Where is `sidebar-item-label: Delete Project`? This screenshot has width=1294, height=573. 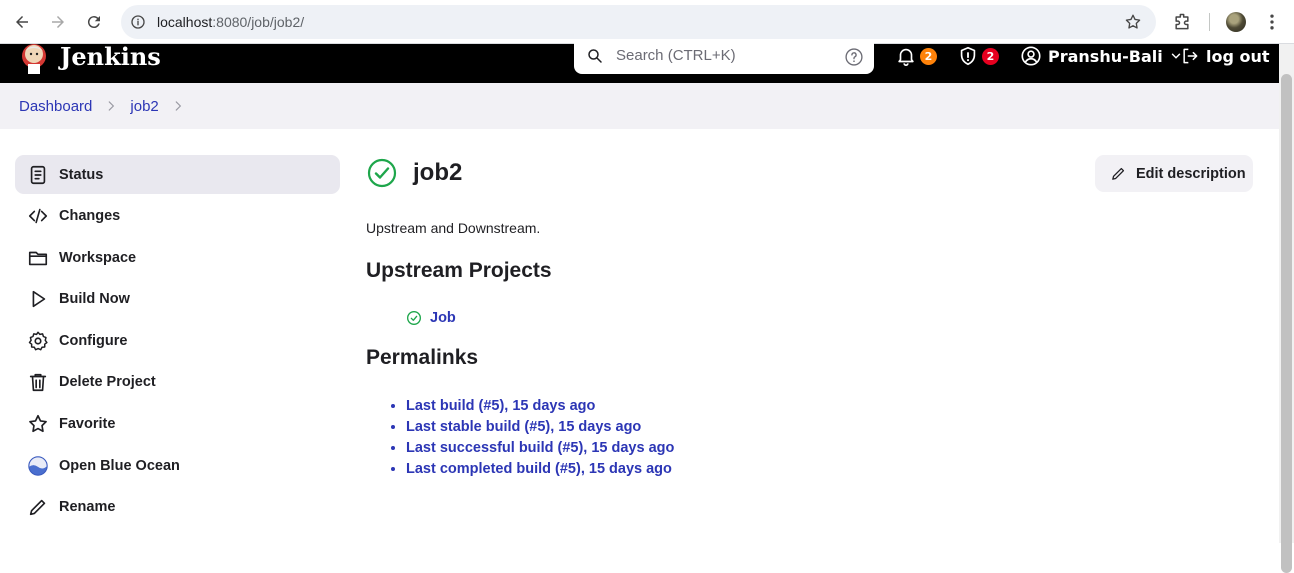 sidebar-item-label: Delete Project is located at coordinates (107, 382).